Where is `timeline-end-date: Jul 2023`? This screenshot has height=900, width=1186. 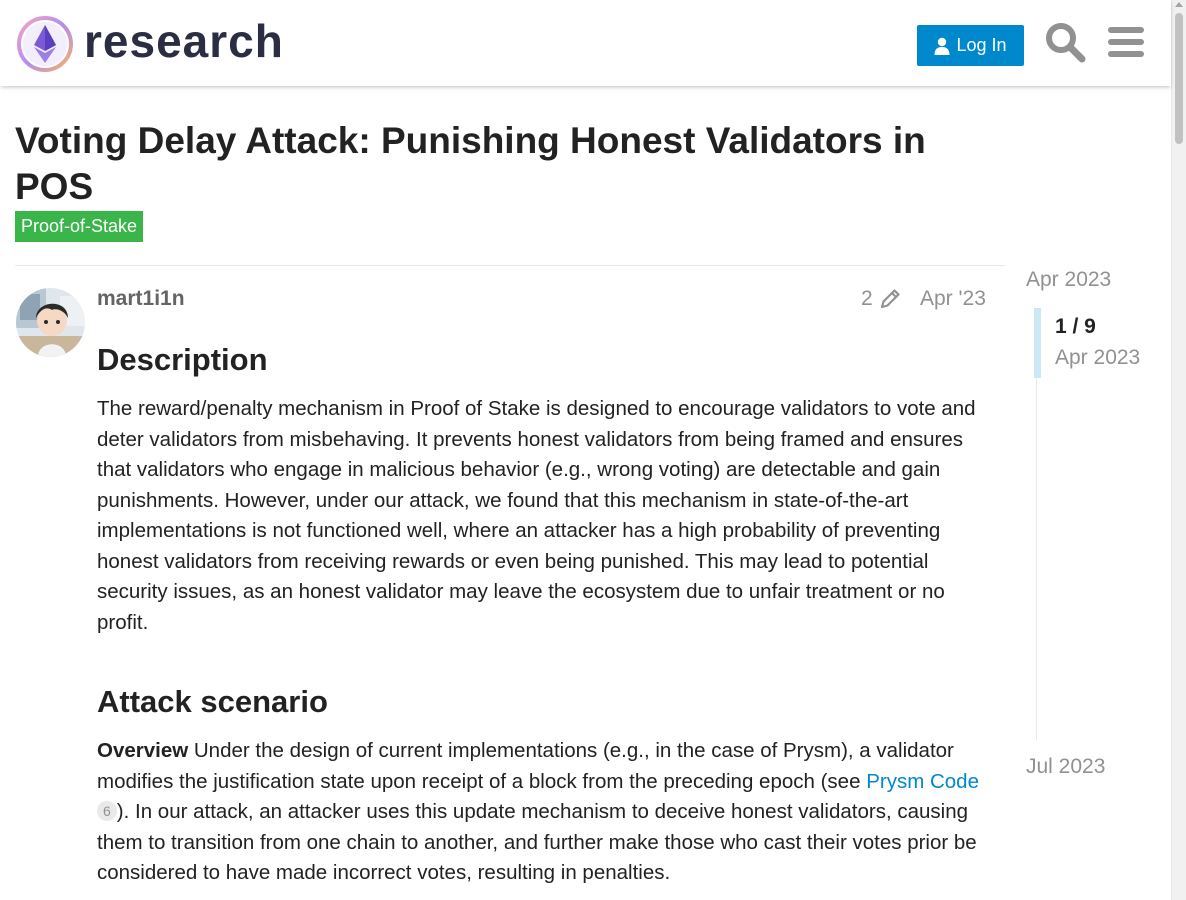
timeline-end-date: Jul 2023 is located at coordinates (1065, 767).